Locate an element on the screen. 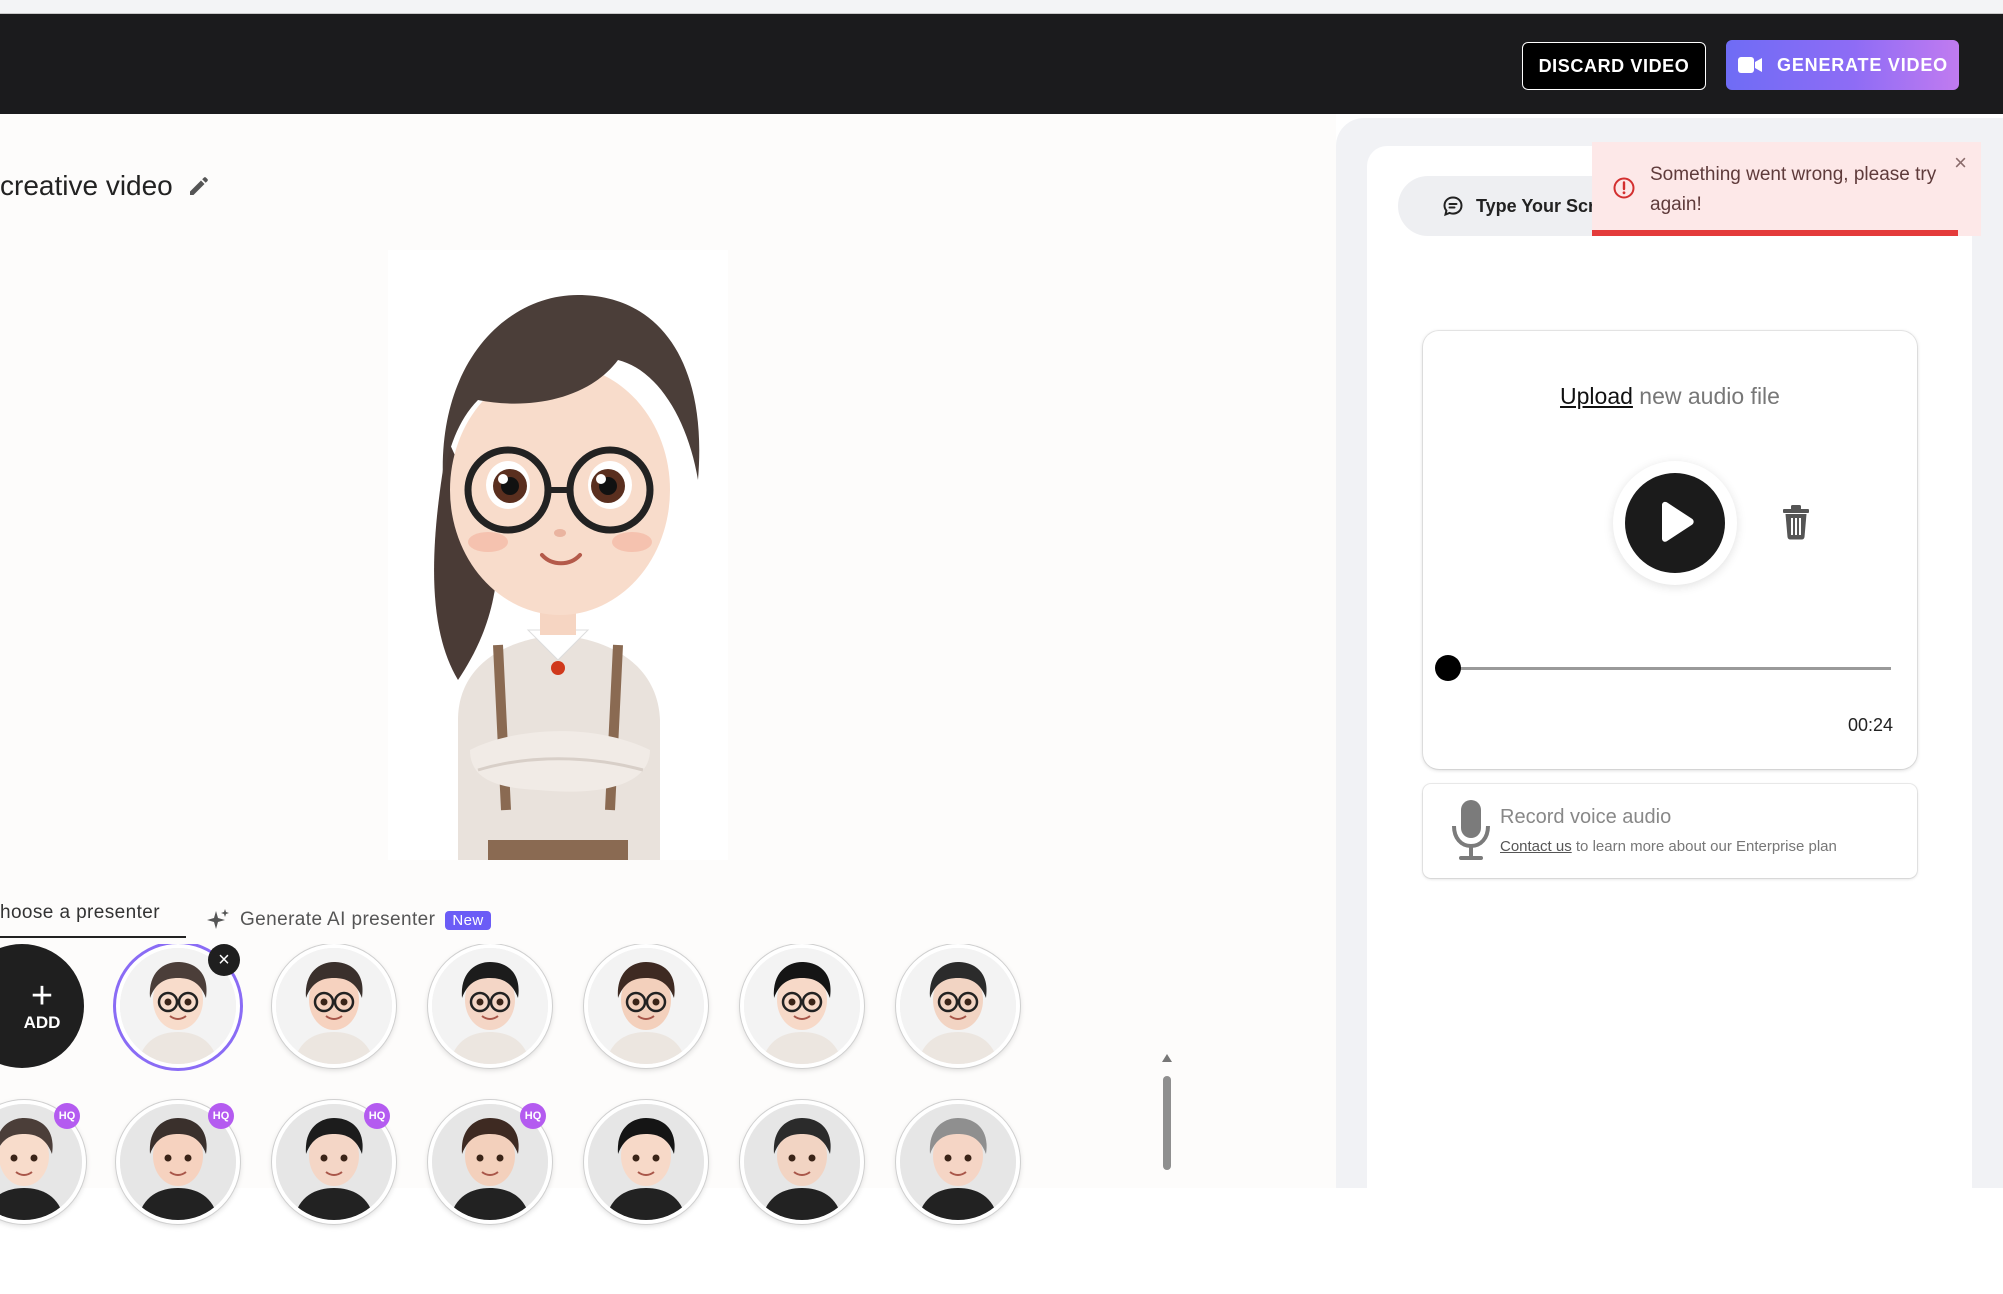 The height and width of the screenshot is (1294, 2003). audio-duration: 00:24 is located at coordinates (1870, 725).